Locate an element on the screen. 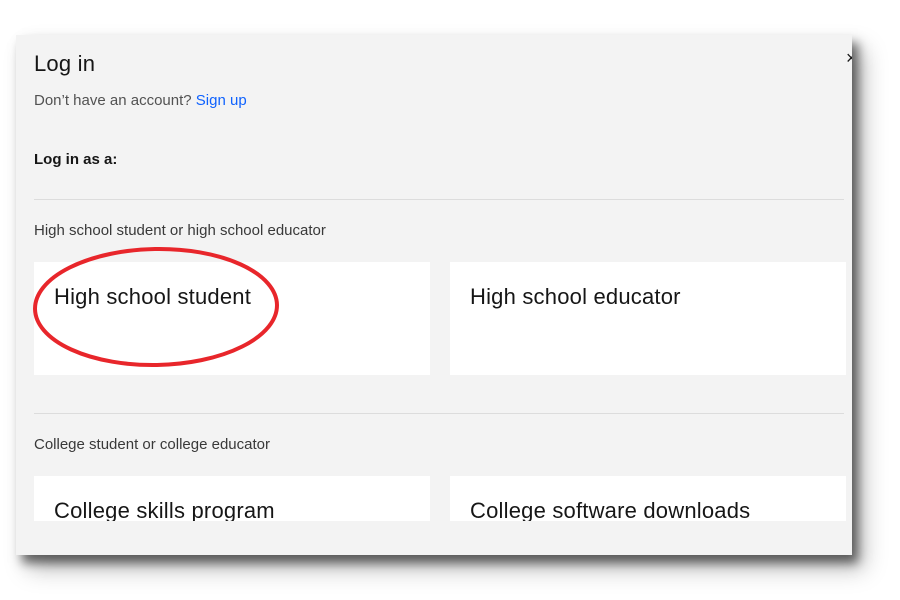  modal-title: Log in is located at coordinates (65, 63).